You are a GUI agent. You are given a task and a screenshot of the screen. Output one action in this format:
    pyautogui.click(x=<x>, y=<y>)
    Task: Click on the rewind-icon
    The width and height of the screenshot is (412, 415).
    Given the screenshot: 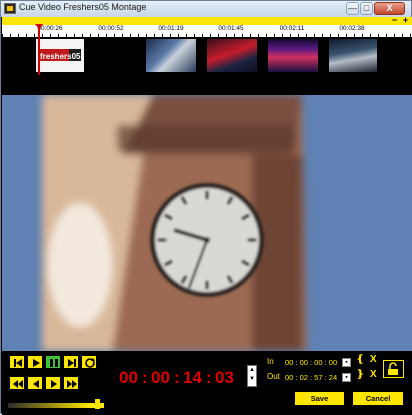 What is the action you would take?
    pyautogui.click(x=18, y=384)
    